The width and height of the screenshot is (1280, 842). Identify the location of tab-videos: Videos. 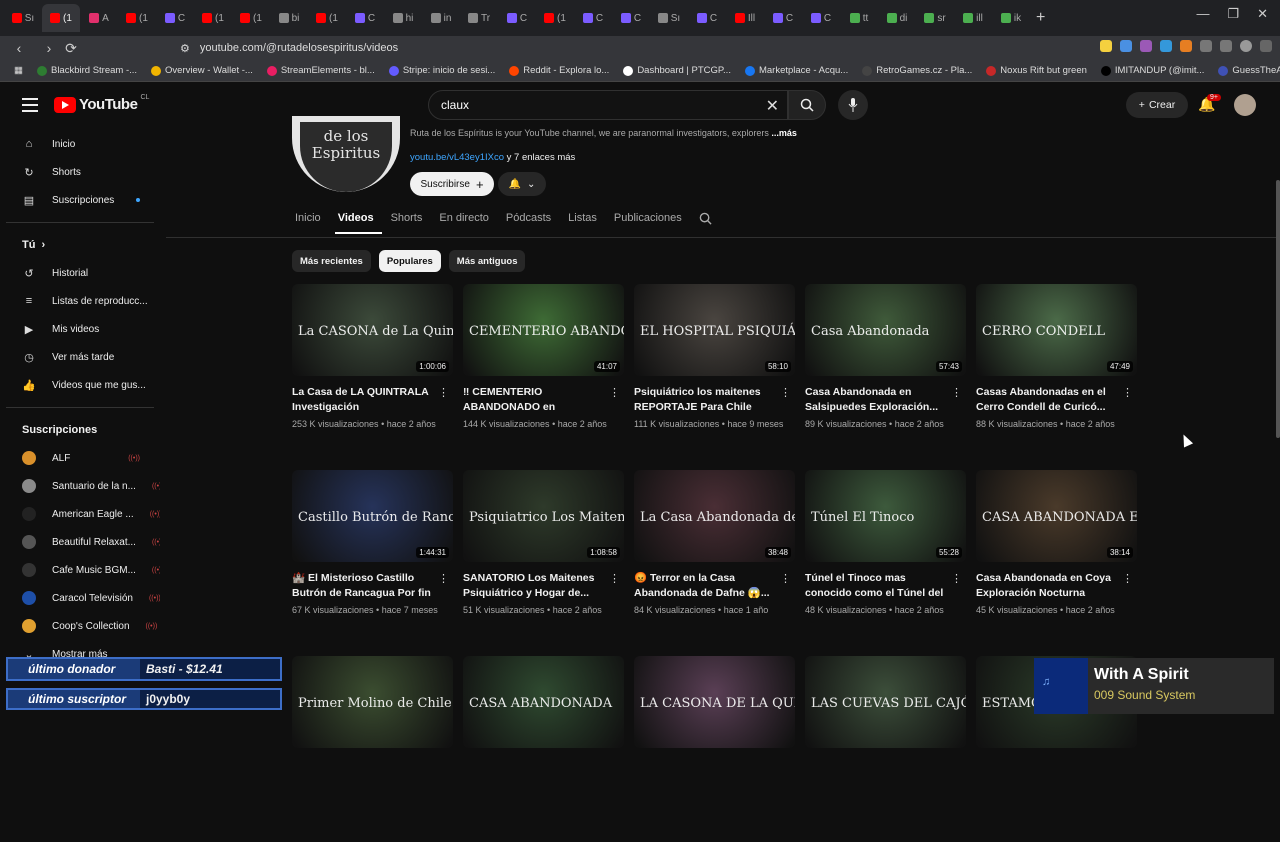
(358, 223).